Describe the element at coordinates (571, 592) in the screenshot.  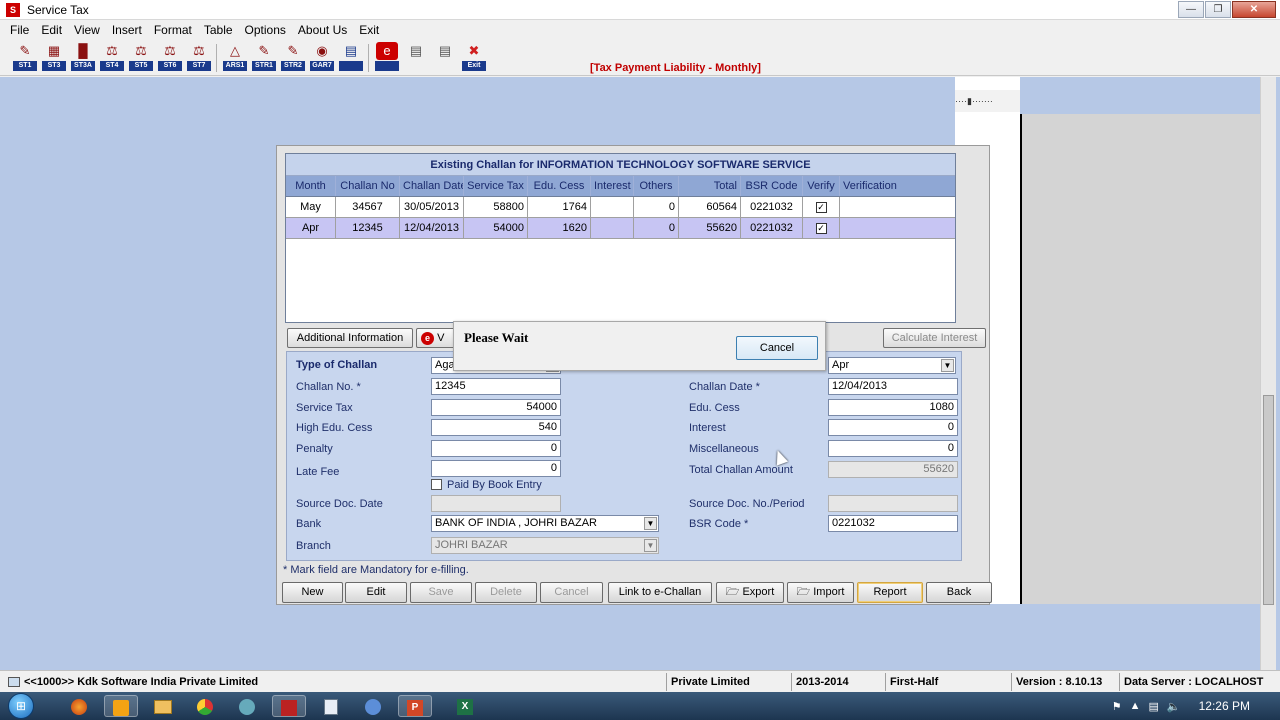
I see `cancel-form-button: Cancel` at that location.